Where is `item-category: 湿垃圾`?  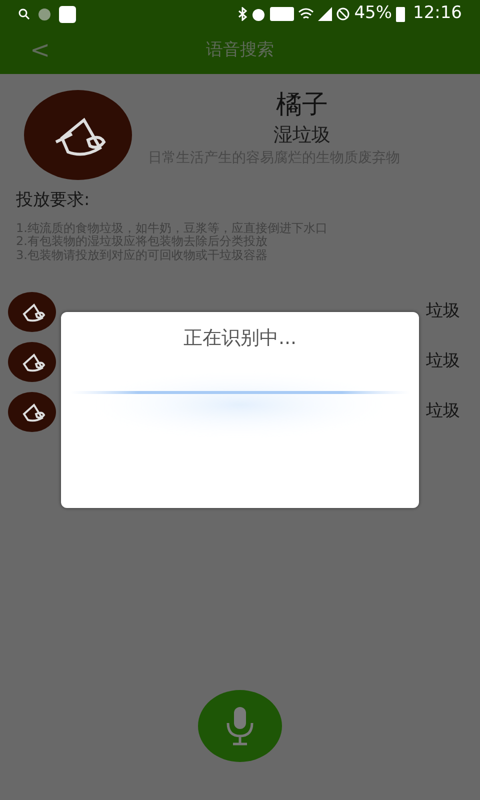
item-category: 湿垃圾 is located at coordinates (302, 135).